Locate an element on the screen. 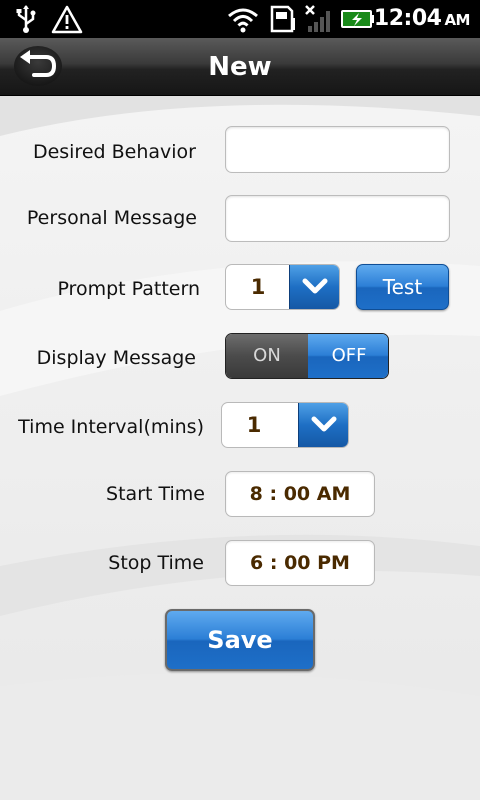 This screenshot has width=480, height=800. title-bar: New is located at coordinates (240, 67).